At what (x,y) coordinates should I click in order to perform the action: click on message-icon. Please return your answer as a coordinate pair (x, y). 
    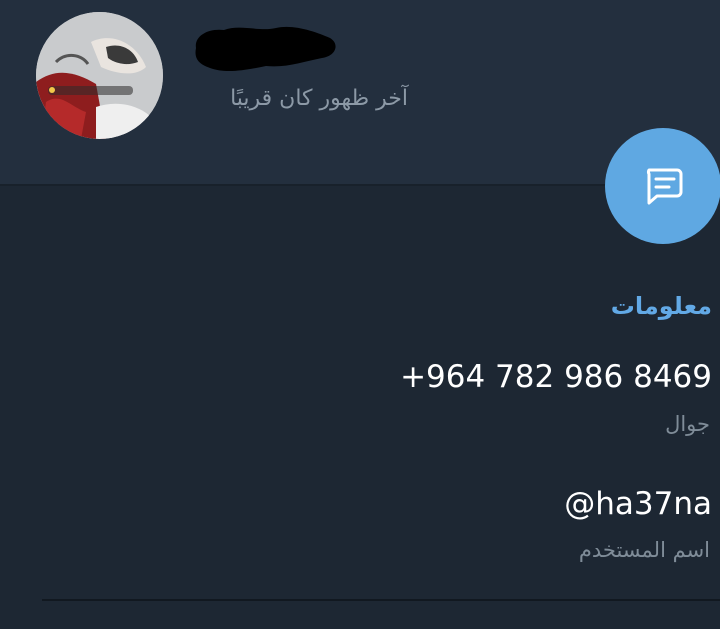
    Looking at the image, I should click on (664, 186).